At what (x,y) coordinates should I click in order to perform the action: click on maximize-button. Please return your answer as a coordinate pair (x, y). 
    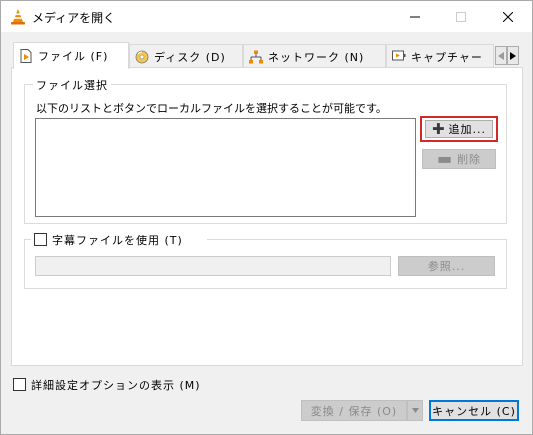
    Looking at the image, I should click on (461, 16).